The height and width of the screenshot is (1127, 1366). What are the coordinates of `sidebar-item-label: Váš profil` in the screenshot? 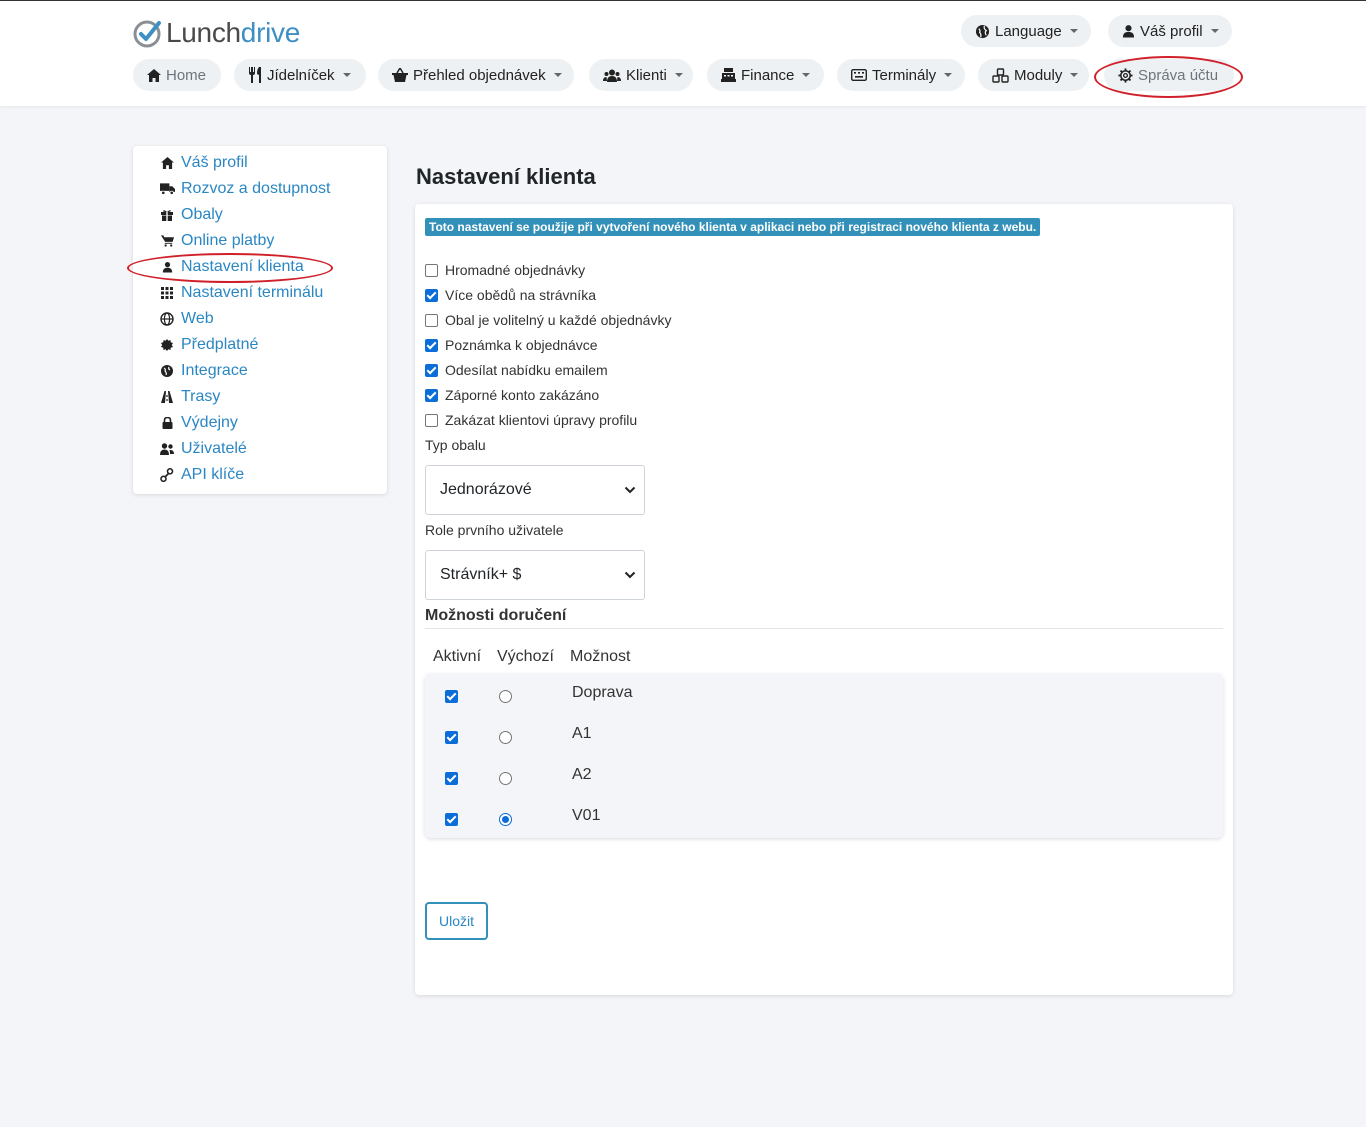 It's located at (214, 163).